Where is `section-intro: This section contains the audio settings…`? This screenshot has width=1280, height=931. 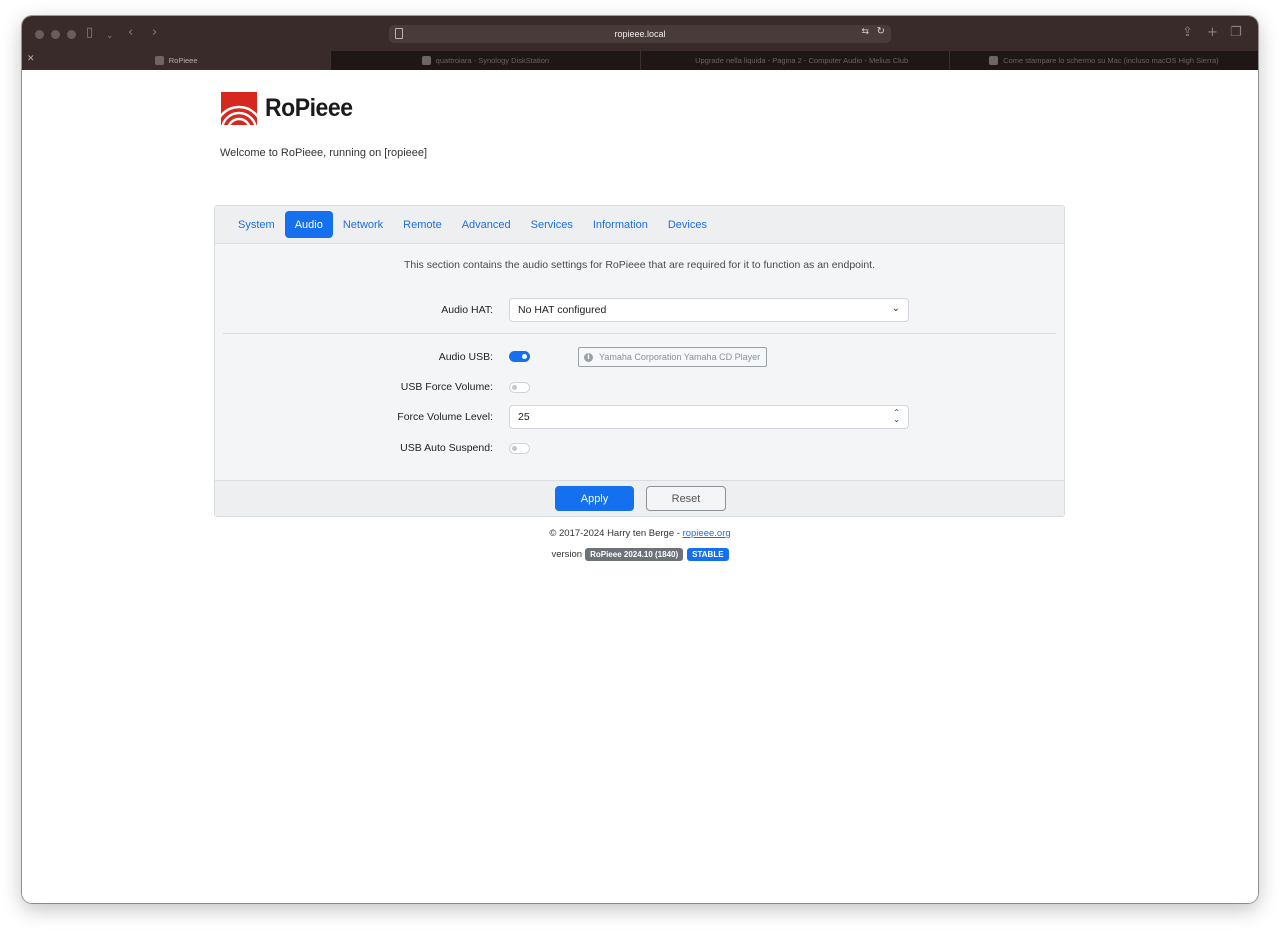 section-intro: This section contains the audio settings… is located at coordinates (639, 265).